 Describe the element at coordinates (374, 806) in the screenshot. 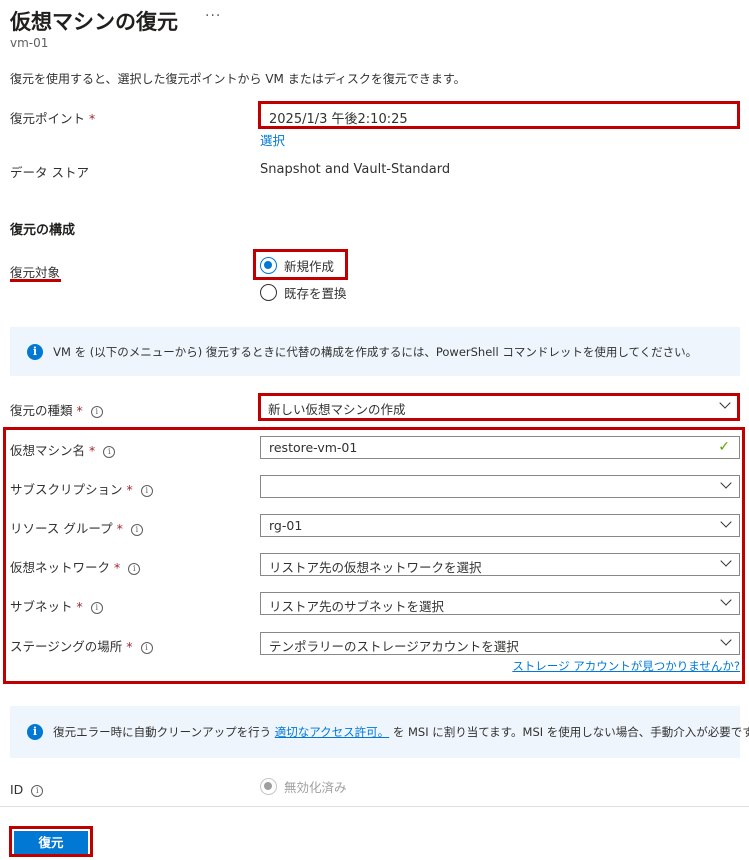

I see `footer-divider` at that location.